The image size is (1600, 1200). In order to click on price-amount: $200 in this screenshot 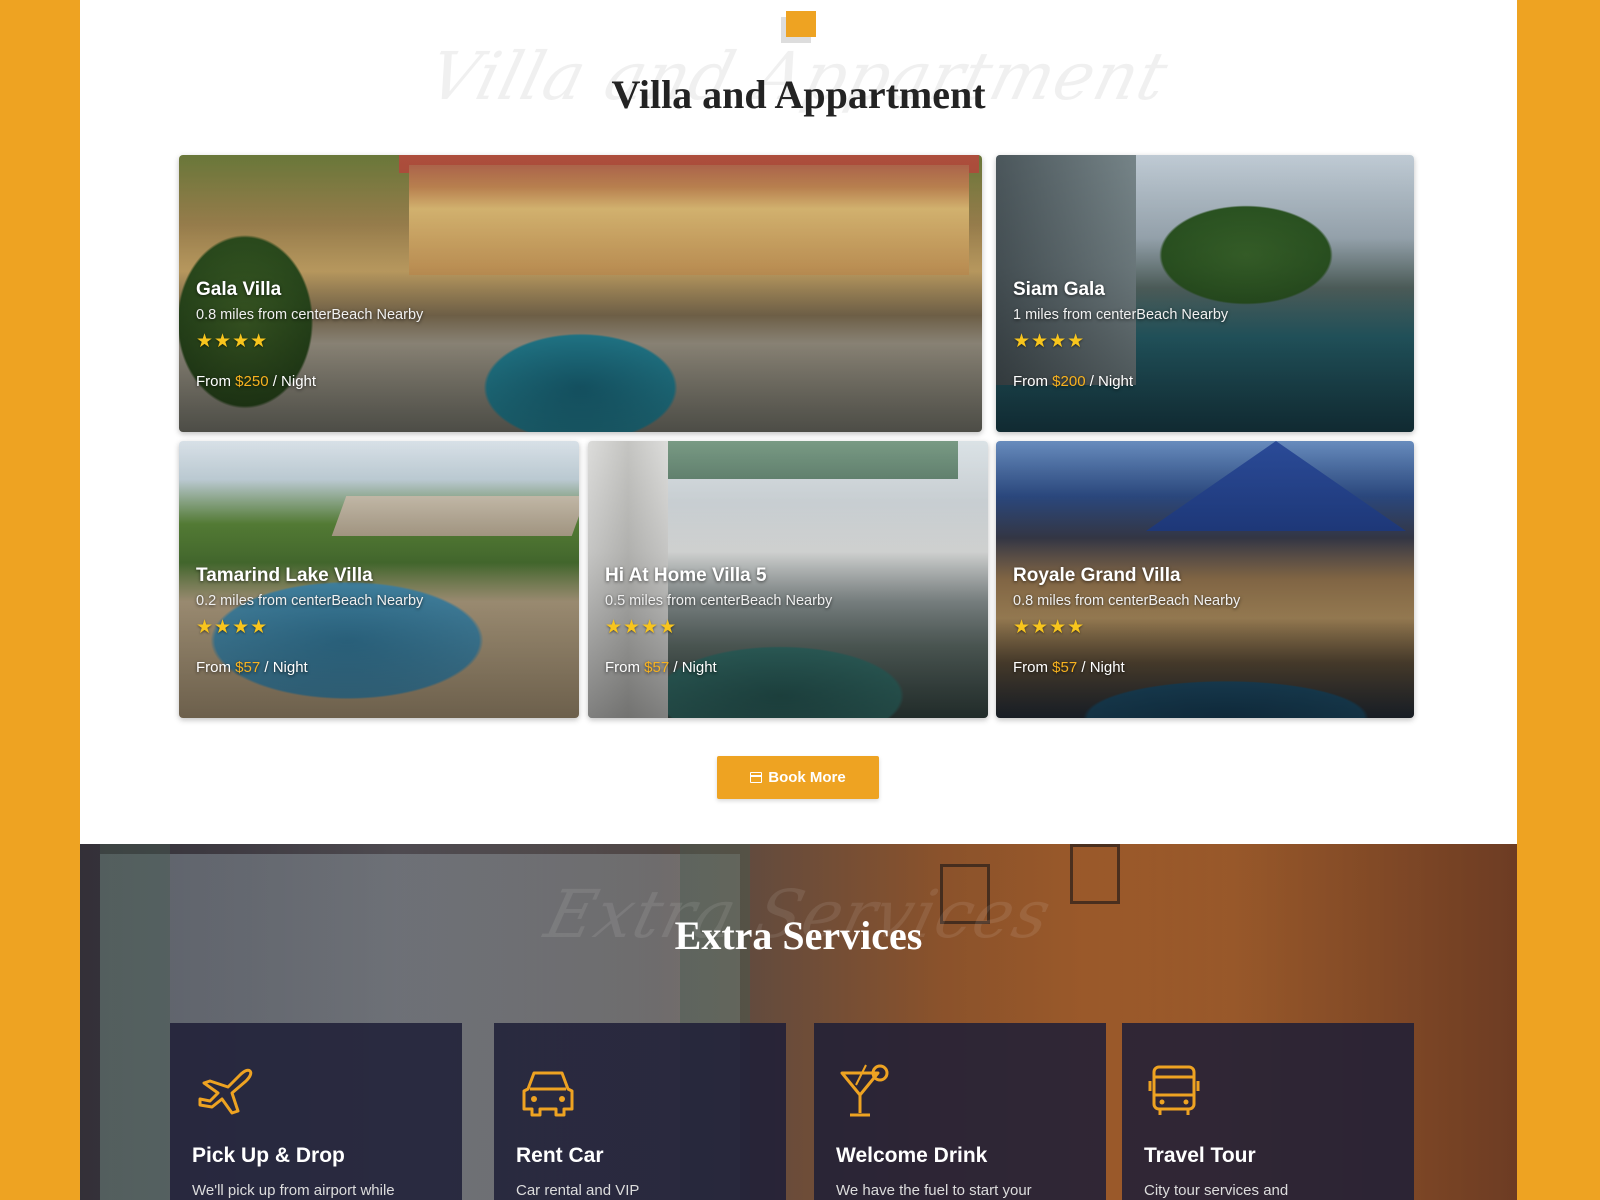, I will do `click(1069, 381)`.